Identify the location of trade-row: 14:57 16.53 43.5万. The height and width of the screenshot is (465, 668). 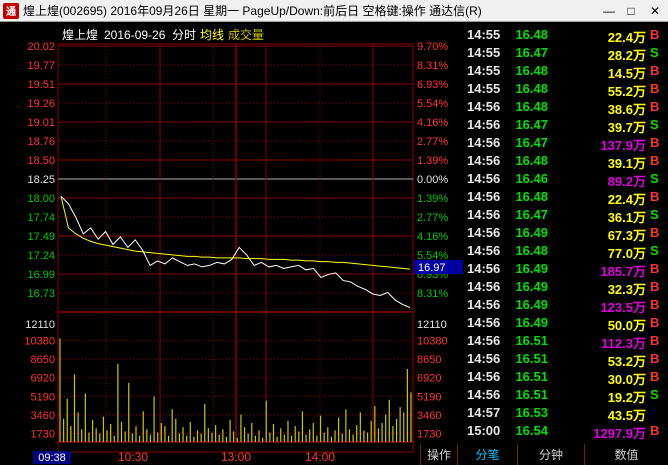
(566, 413).